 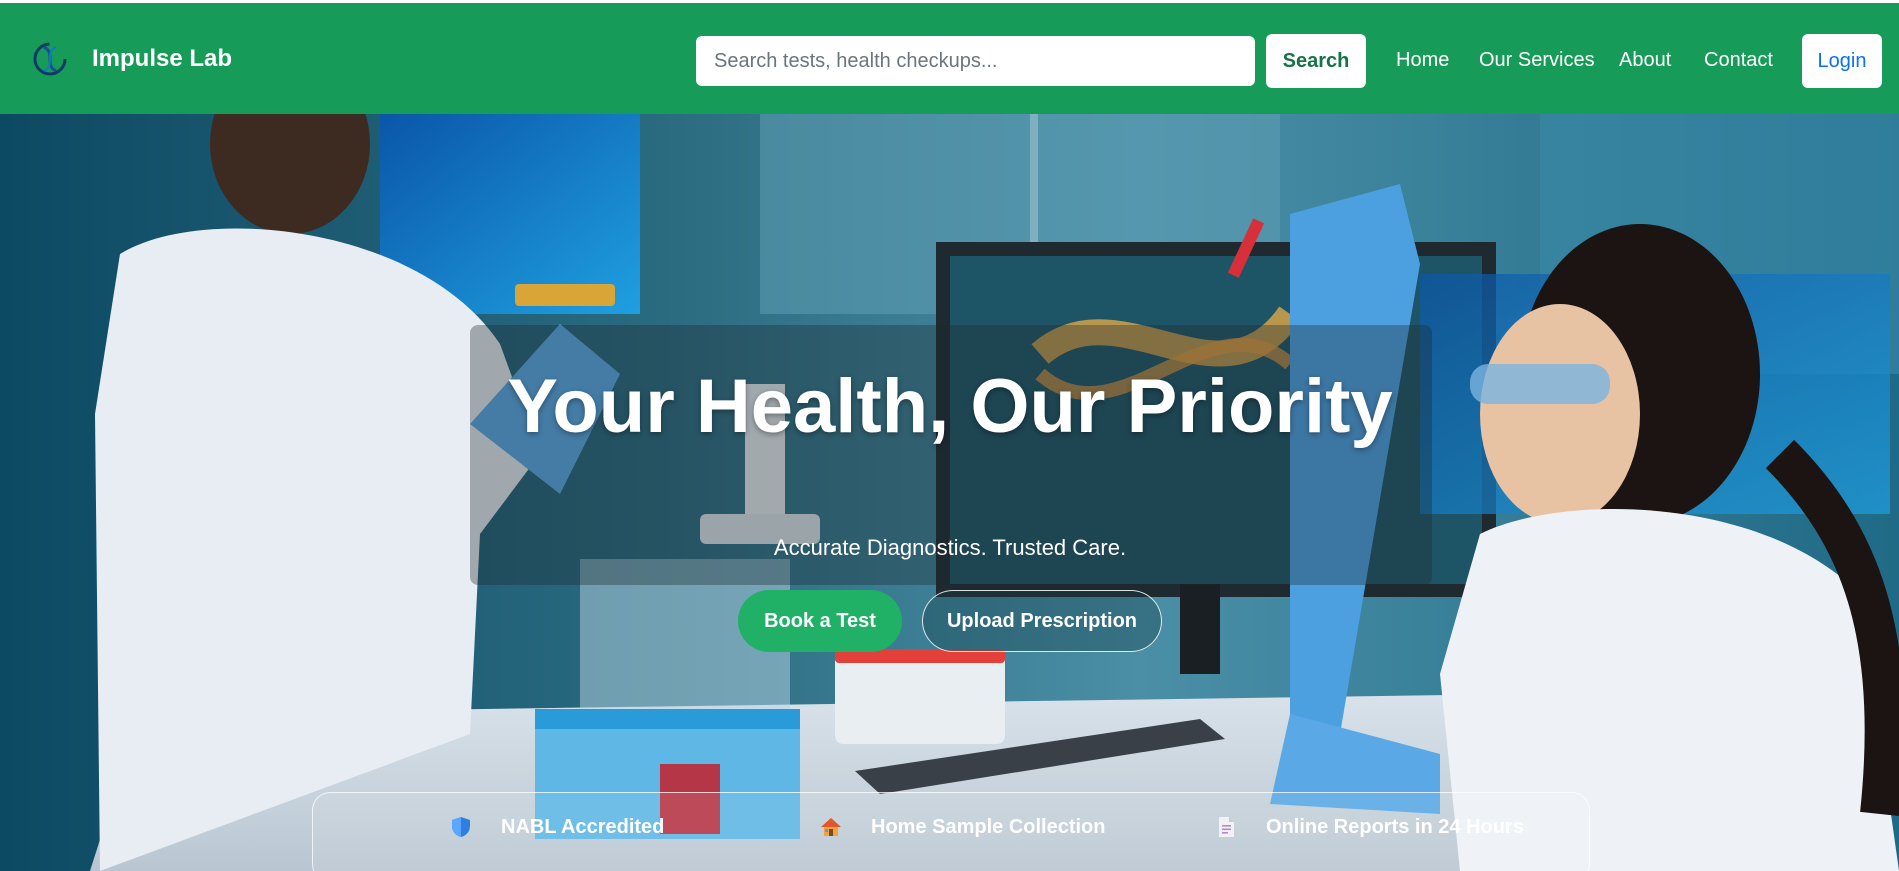 I want to click on upload-prescription-button: Upload Prescription, so click(x=1042, y=621).